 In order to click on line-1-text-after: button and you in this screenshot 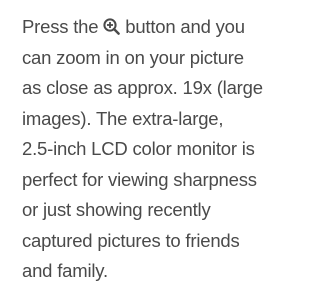, I will do `click(182, 26)`.